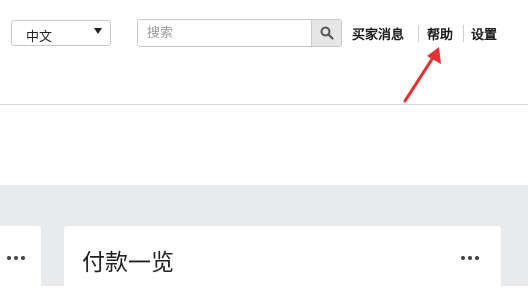 This screenshot has height=296, width=528. I want to click on search-box, so click(239, 33).